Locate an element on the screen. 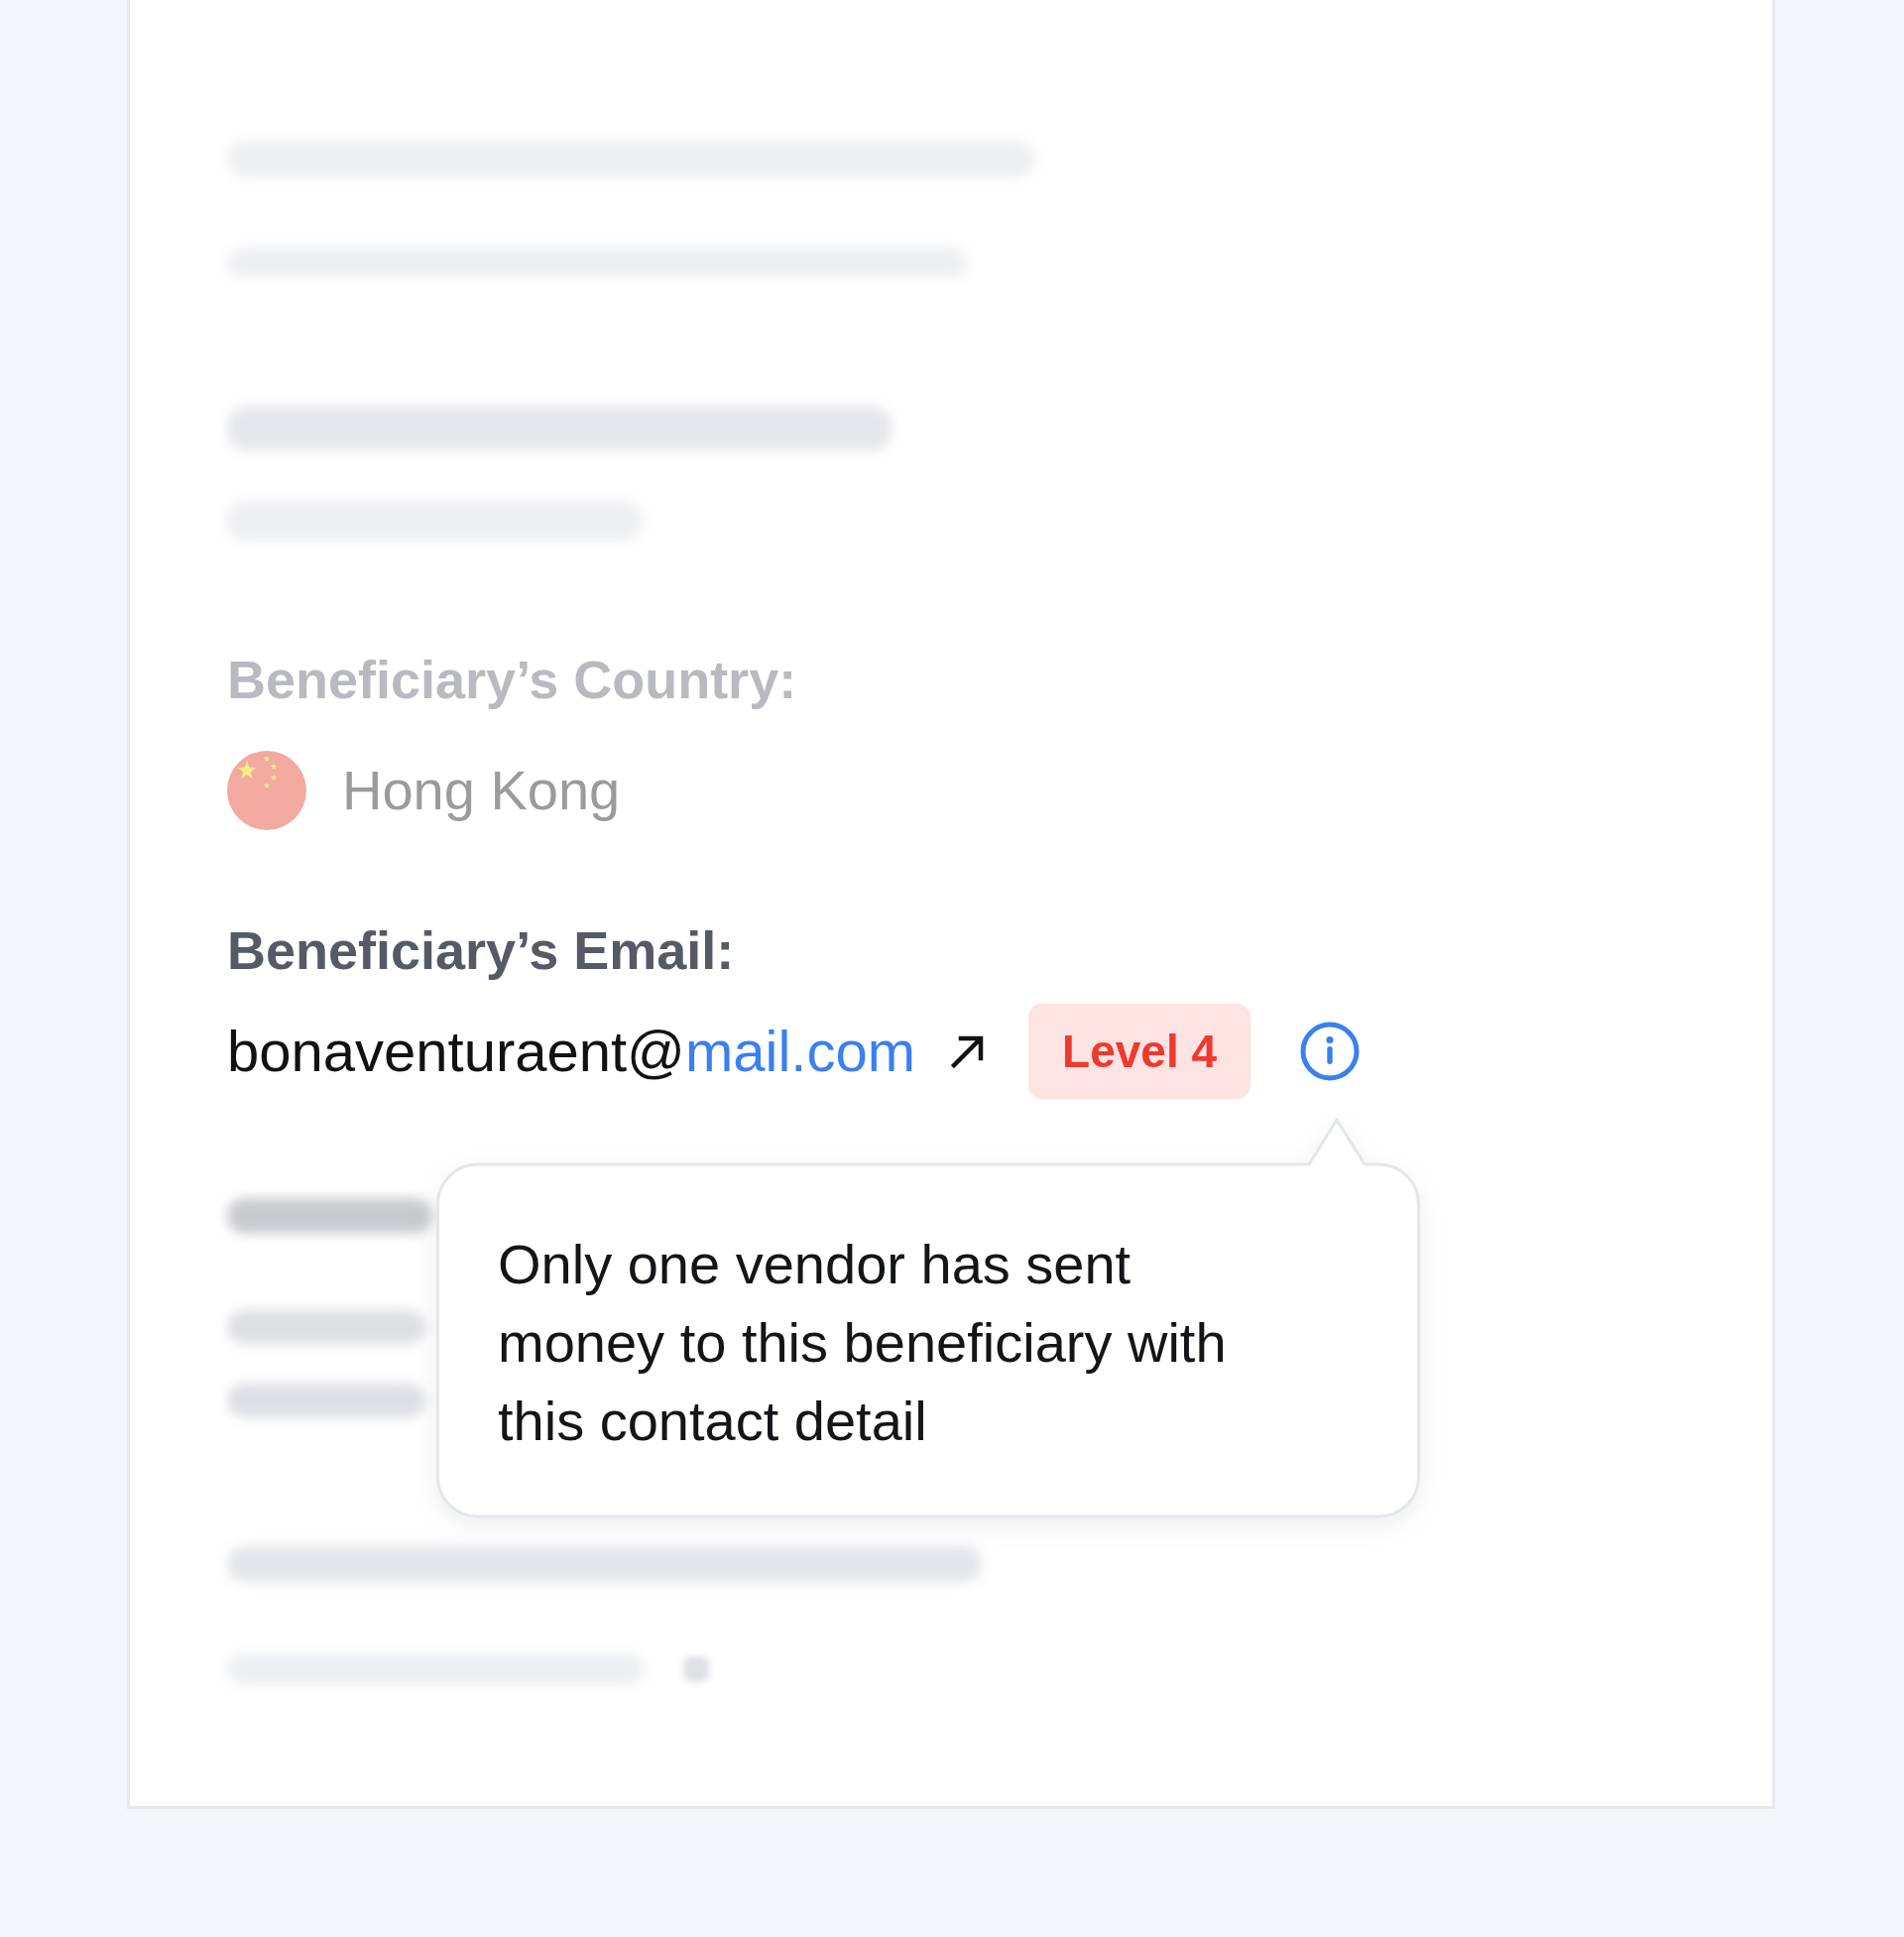  level-badge: Level 4 is located at coordinates (1139, 1051).